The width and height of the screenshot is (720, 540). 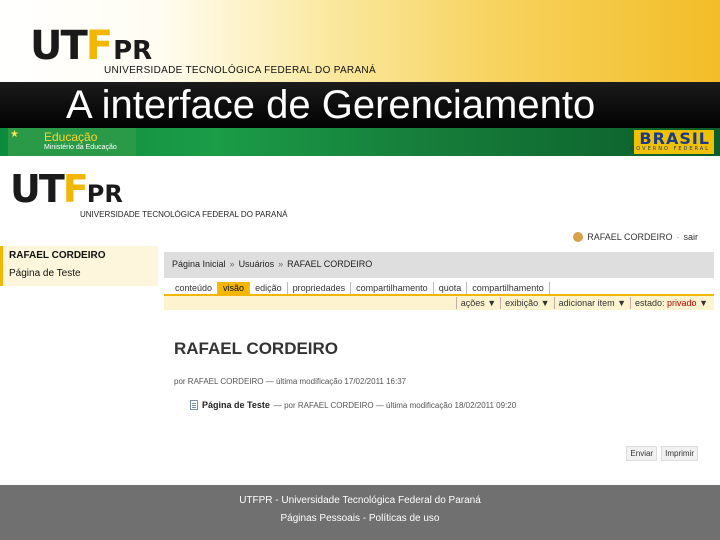 I want to click on logo-f: F, so click(x=99, y=46).